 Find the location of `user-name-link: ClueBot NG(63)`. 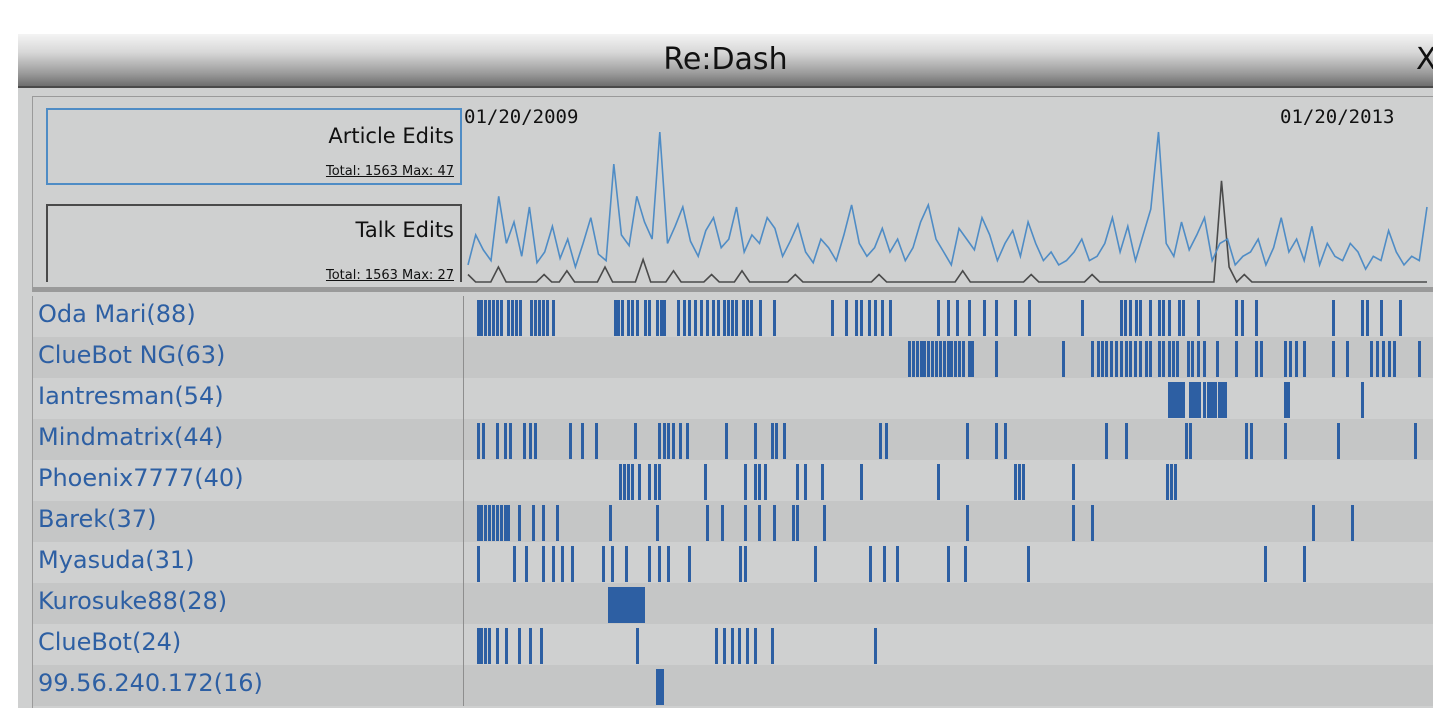

user-name-link: ClueBot NG(63) is located at coordinates (131, 355).